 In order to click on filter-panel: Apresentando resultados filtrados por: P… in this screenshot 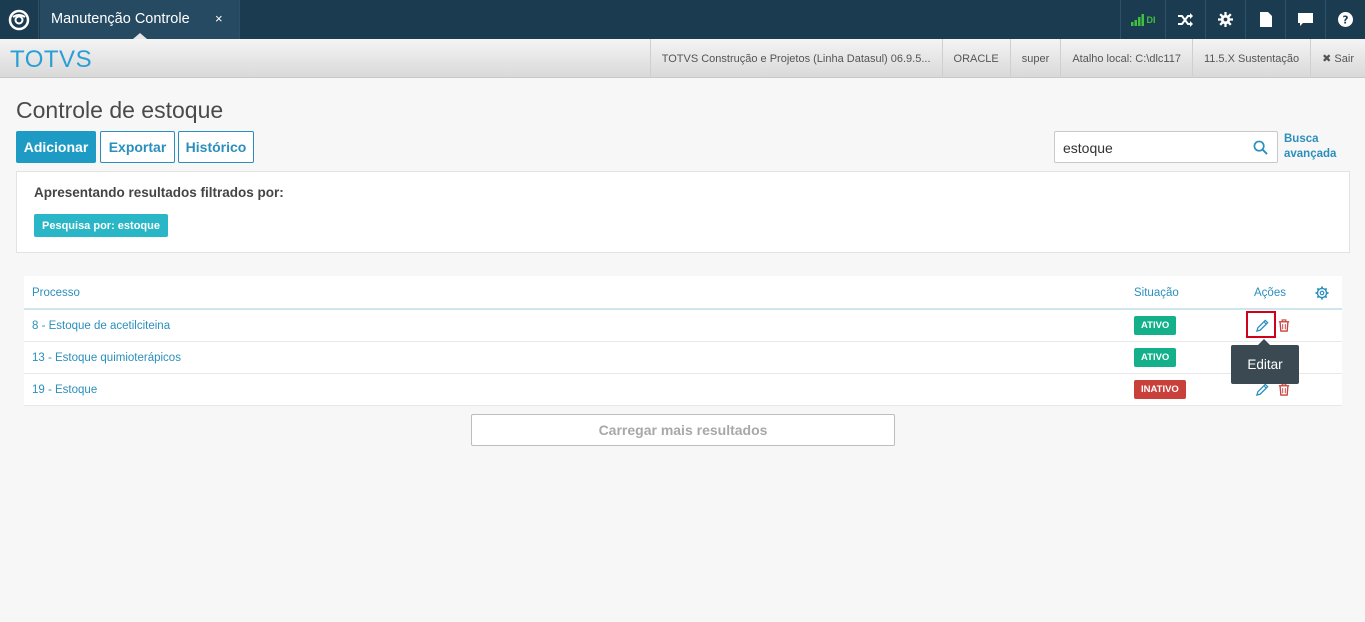, I will do `click(683, 212)`.